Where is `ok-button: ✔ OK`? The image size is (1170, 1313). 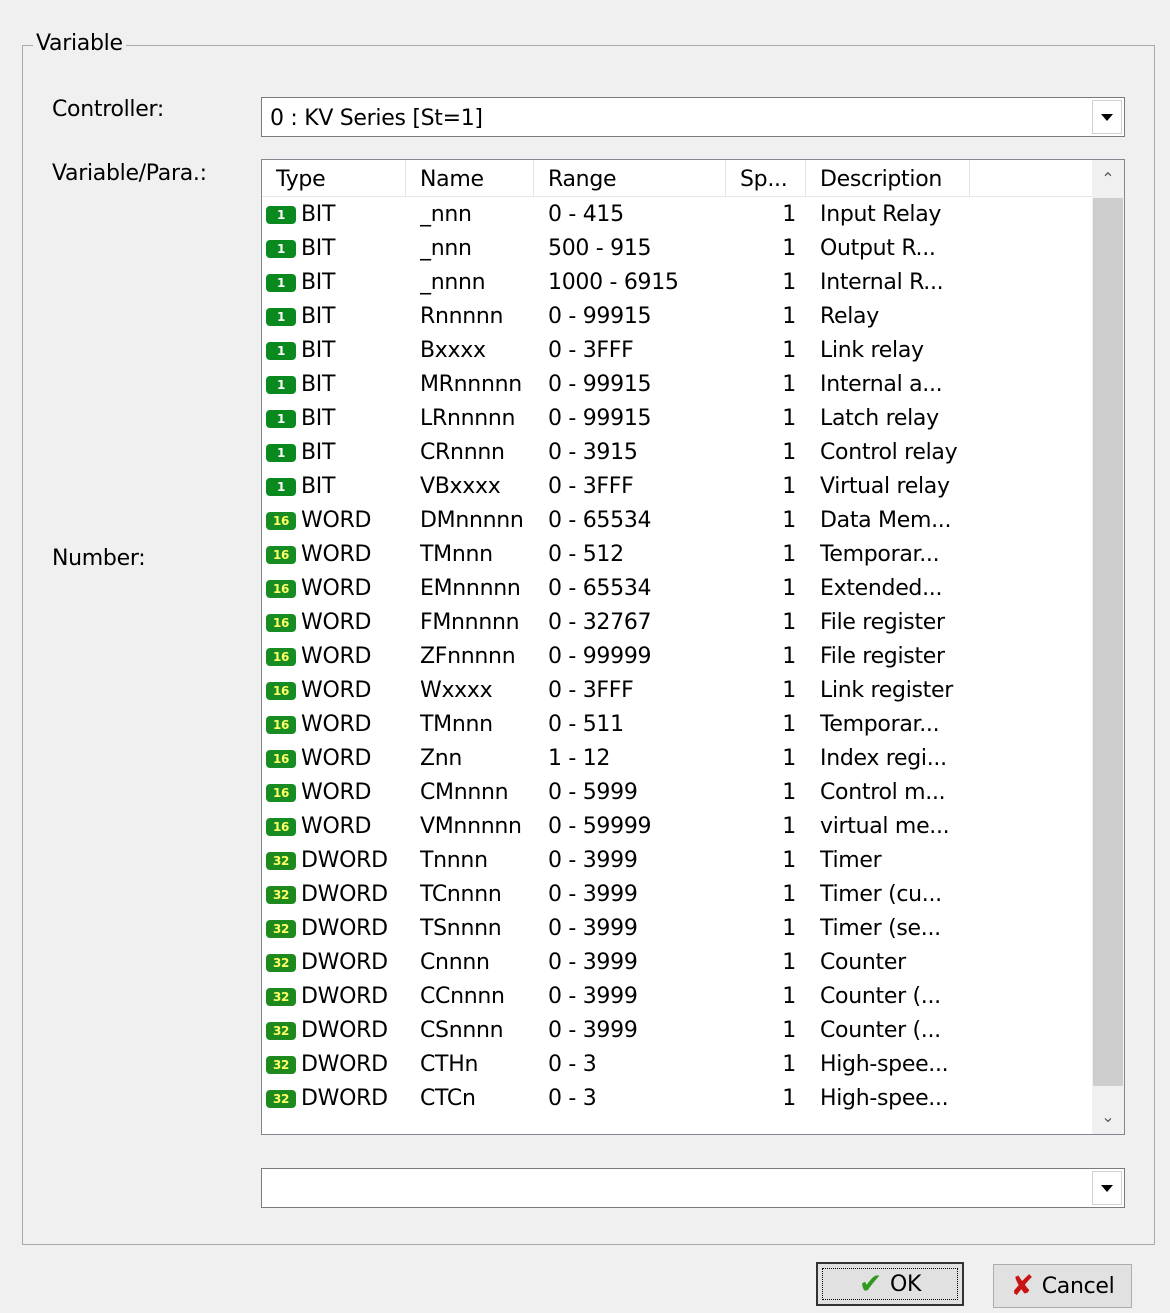
ok-button: ✔ OK is located at coordinates (890, 1284).